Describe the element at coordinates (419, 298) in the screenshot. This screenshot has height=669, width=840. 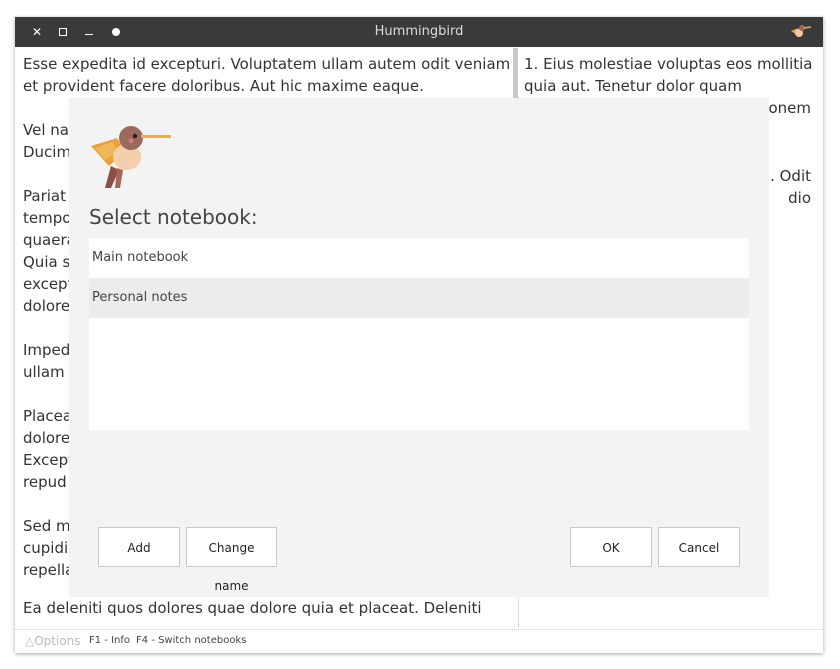
I see `list-item: Personal notes` at that location.